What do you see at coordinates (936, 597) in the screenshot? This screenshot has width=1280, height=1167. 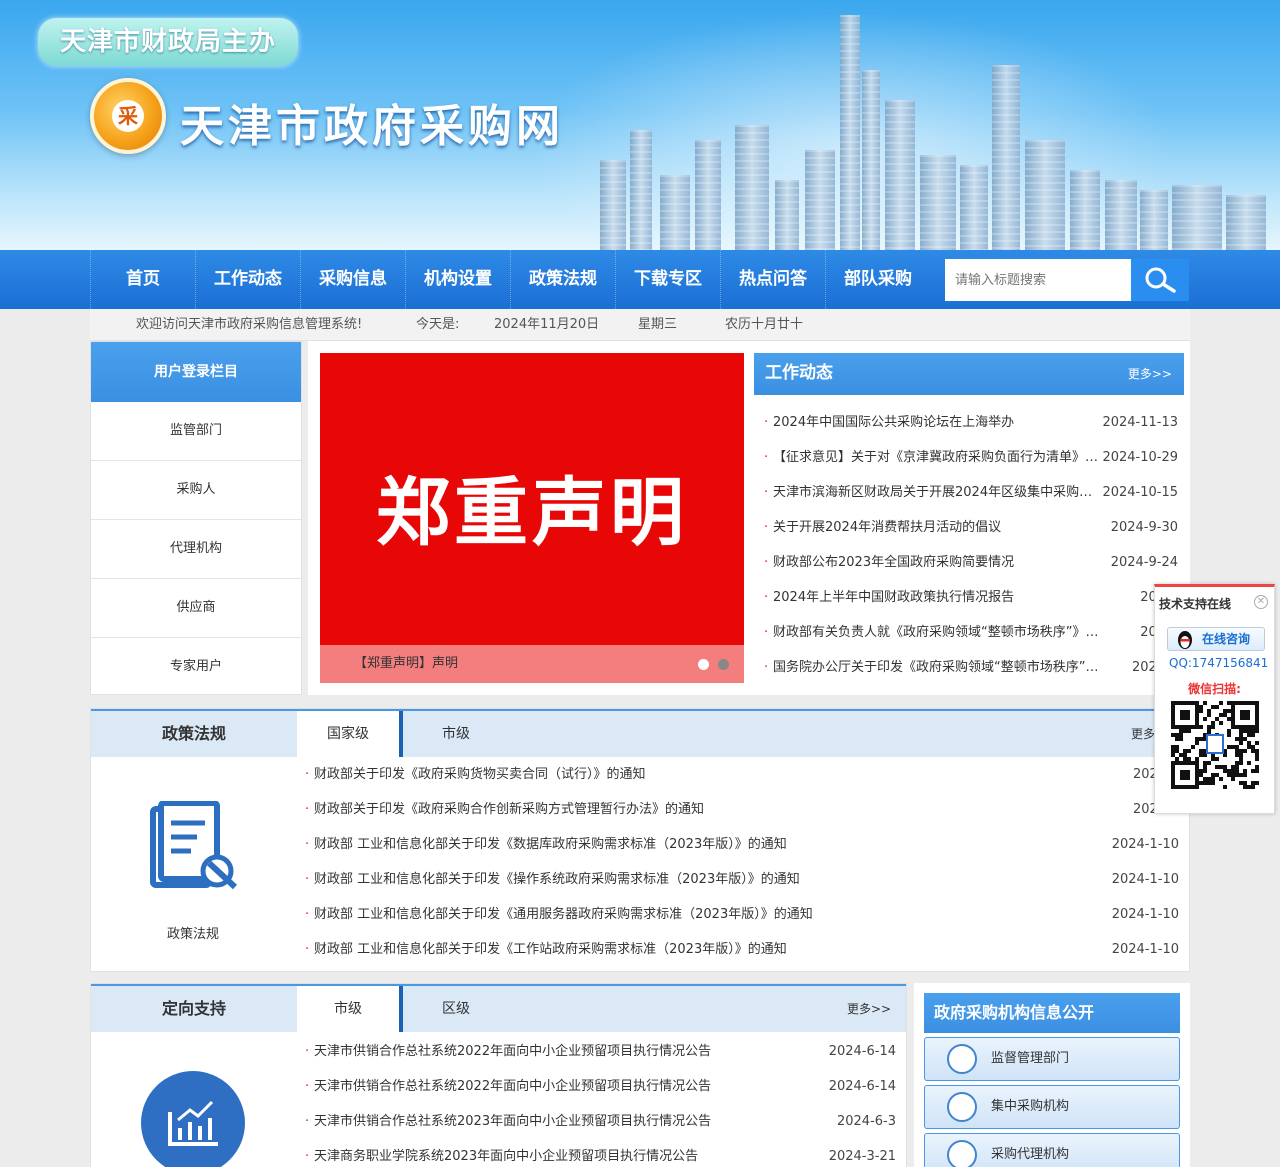 I see `work-news-title: 2024年上半年中国财政政策执行情况报告` at bounding box center [936, 597].